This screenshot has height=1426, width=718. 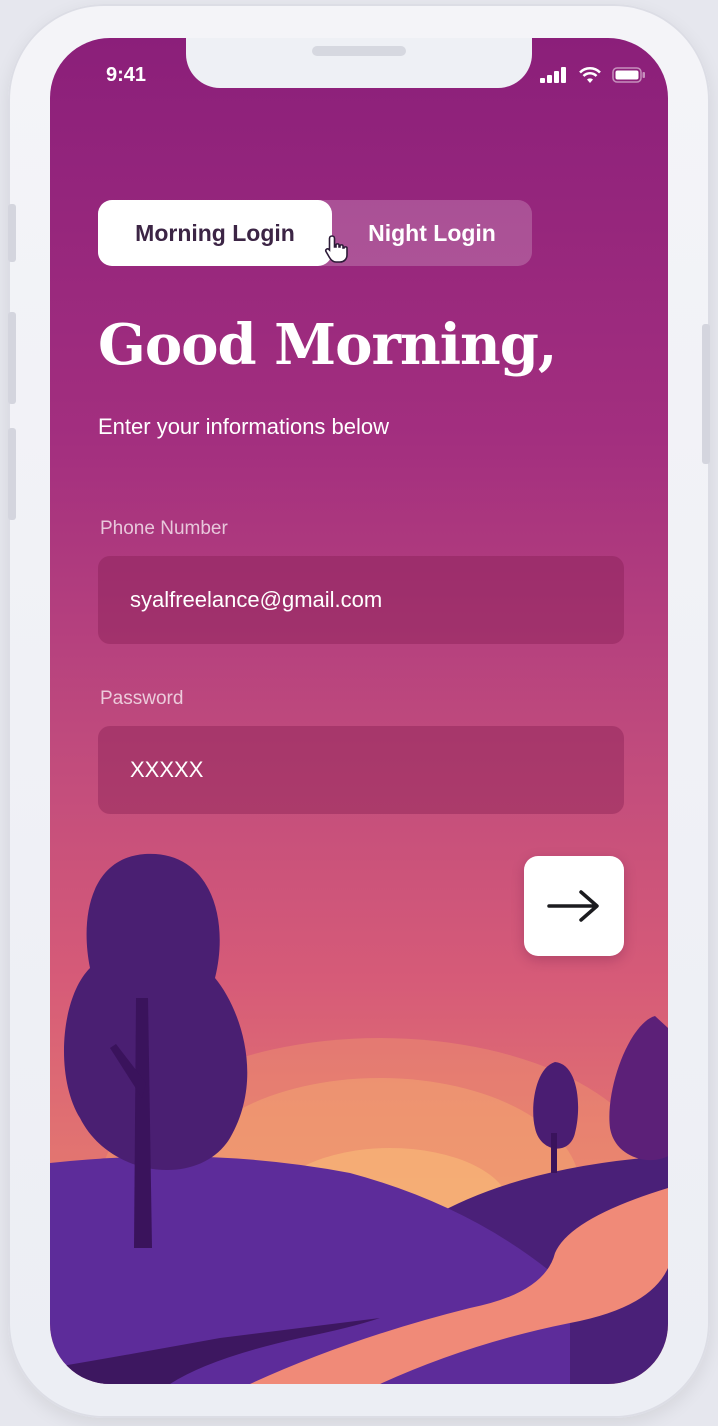 I want to click on volume-down-button, so click(x=12, y=474).